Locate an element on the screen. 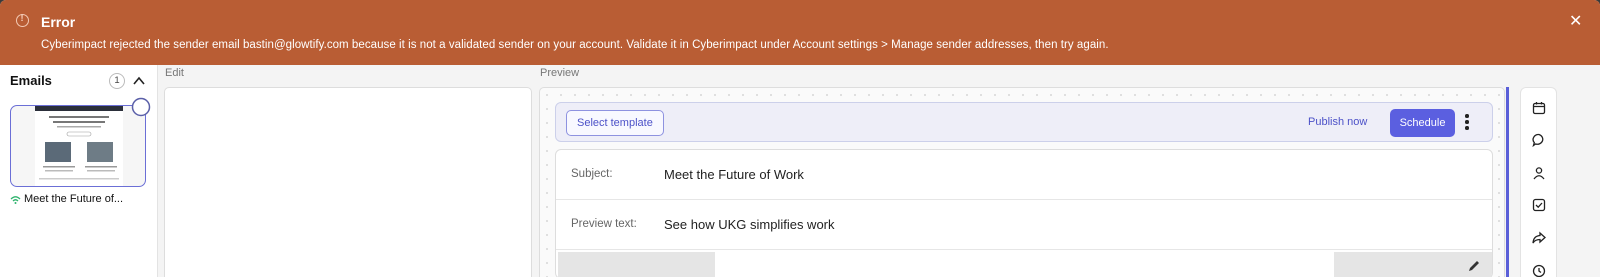 The height and width of the screenshot is (277, 1600). calendar-icon is located at coordinates (1539, 108).